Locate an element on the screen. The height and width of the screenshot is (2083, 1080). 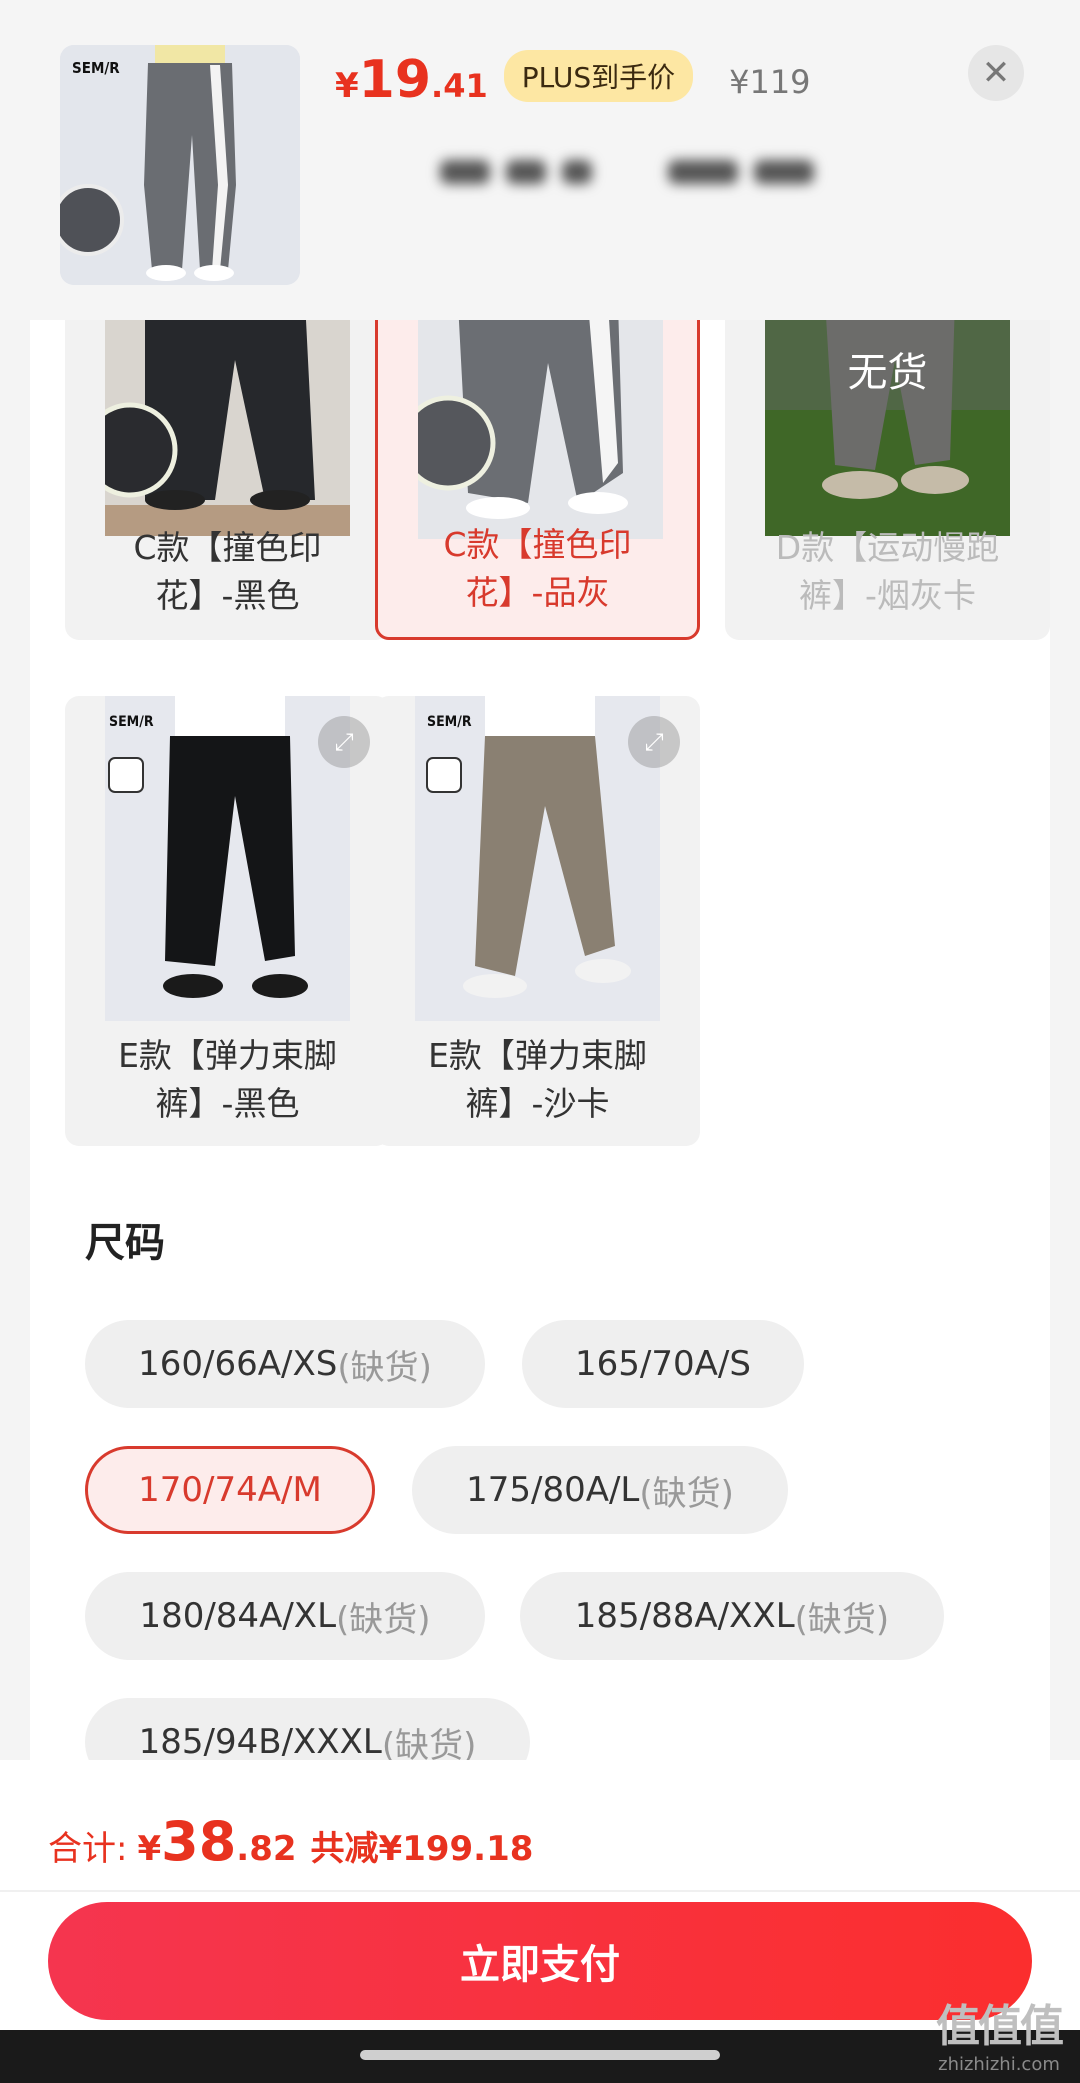
variant-label: C款【撞色印花】-黑色 is located at coordinates (227, 571).